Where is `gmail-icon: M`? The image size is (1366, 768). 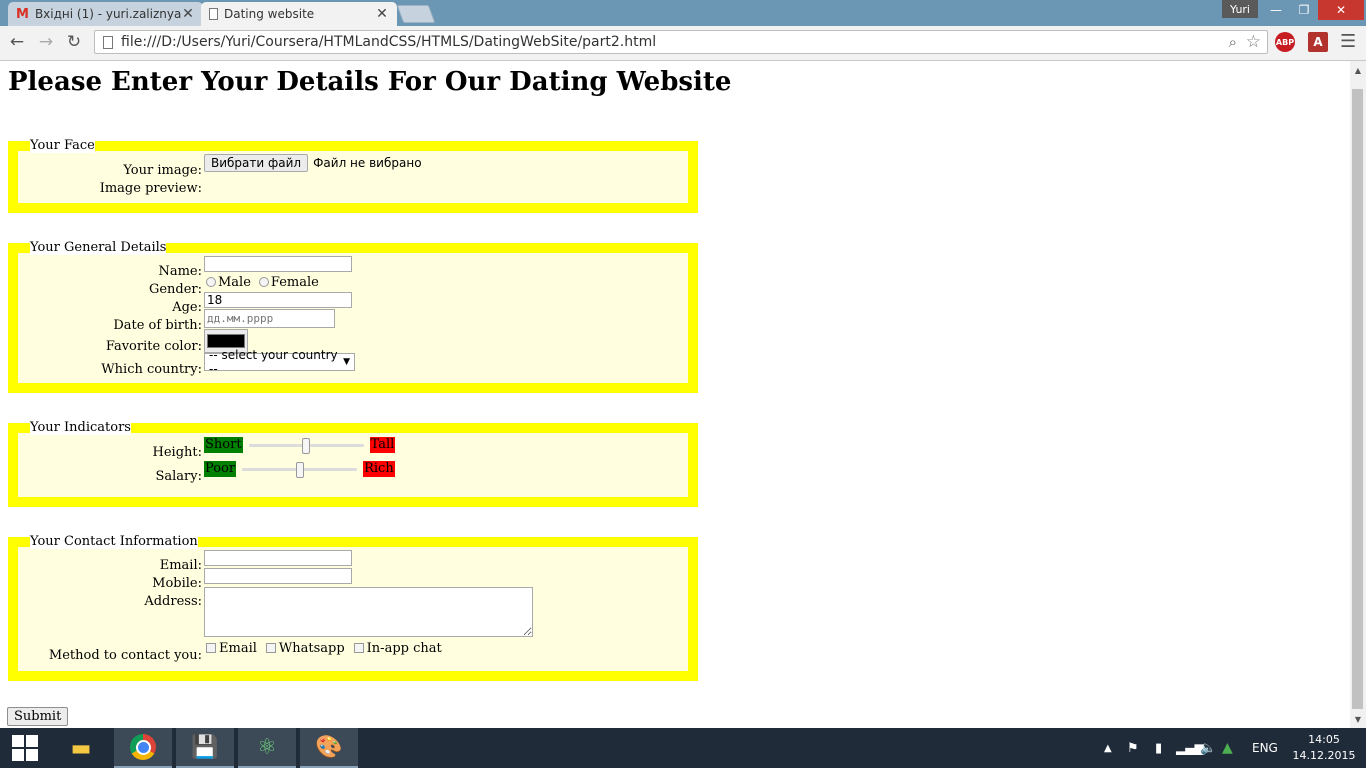
gmail-icon: M is located at coordinates (22, 14).